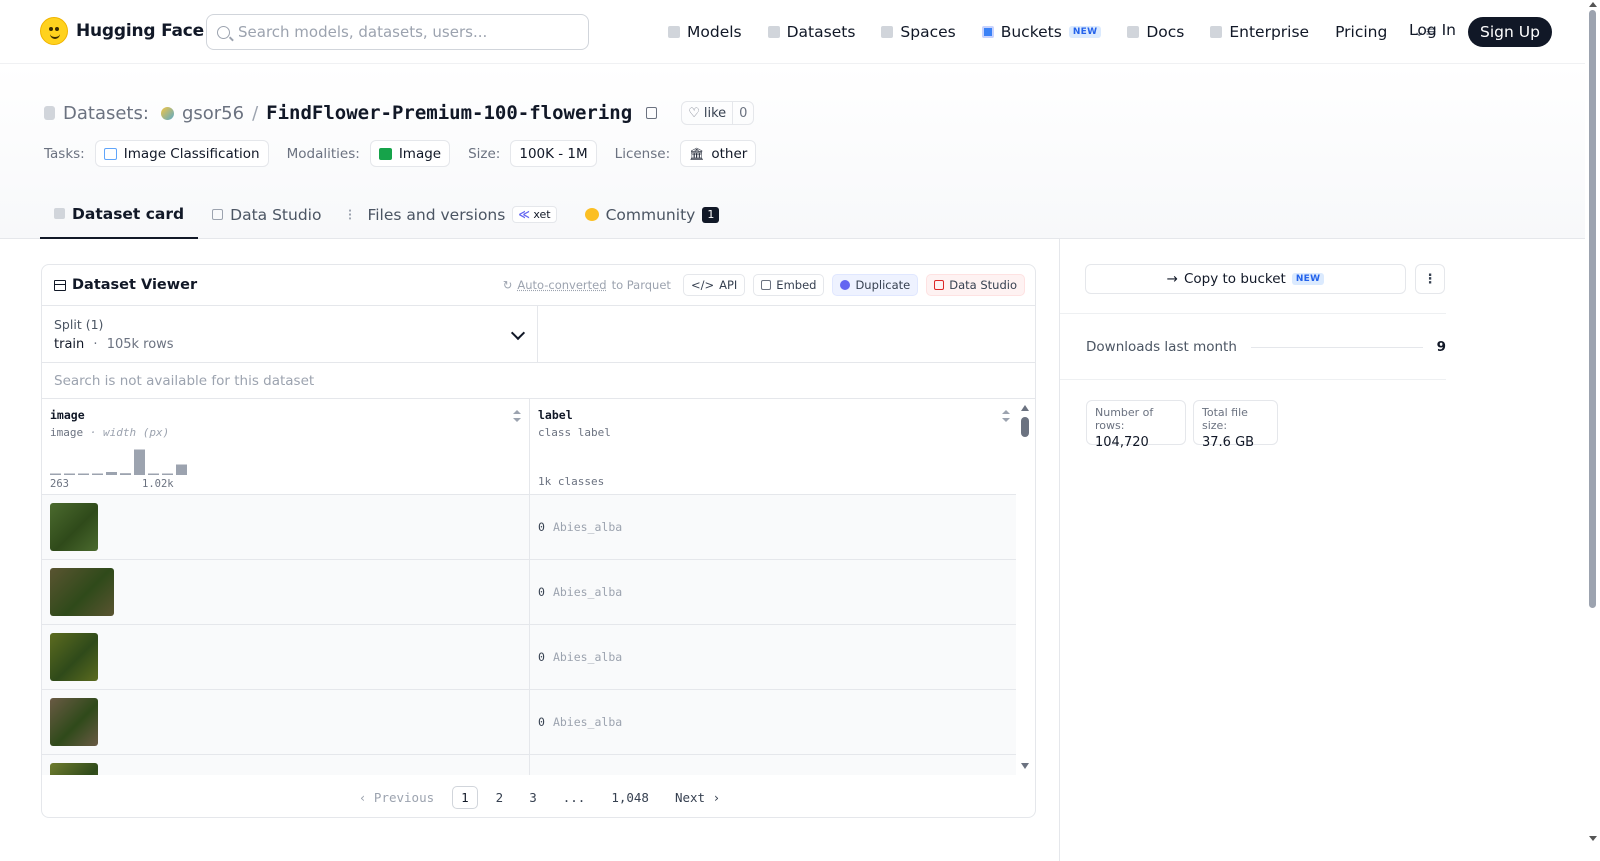 The height and width of the screenshot is (861, 1600). I want to click on size-value: 100K - 1M, so click(553, 153).